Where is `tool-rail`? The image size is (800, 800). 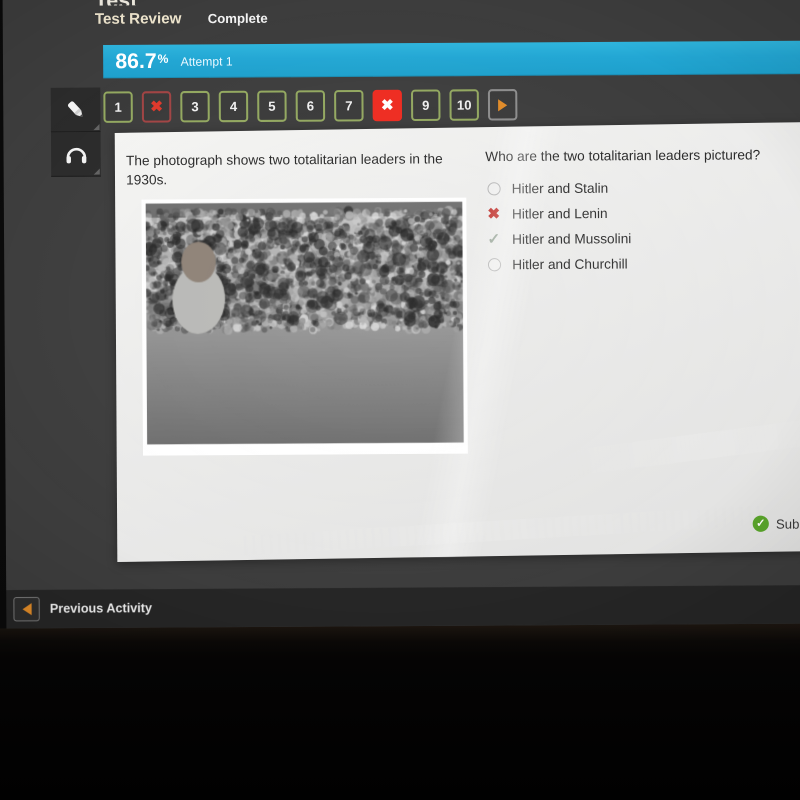
tool-rail is located at coordinates (75, 132).